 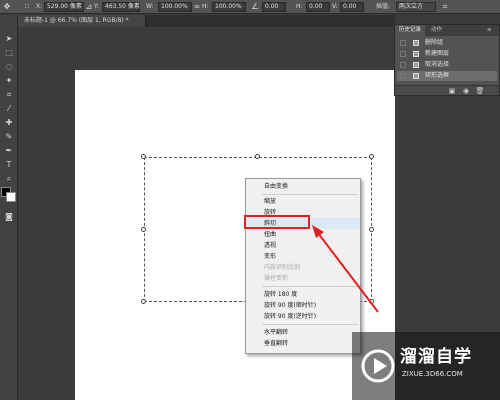 What do you see at coordinates (447, 30) in the screenshot?
I see `panel-tab-strip: 历史记录 动作 ≡` at bounding box center [447, 30].